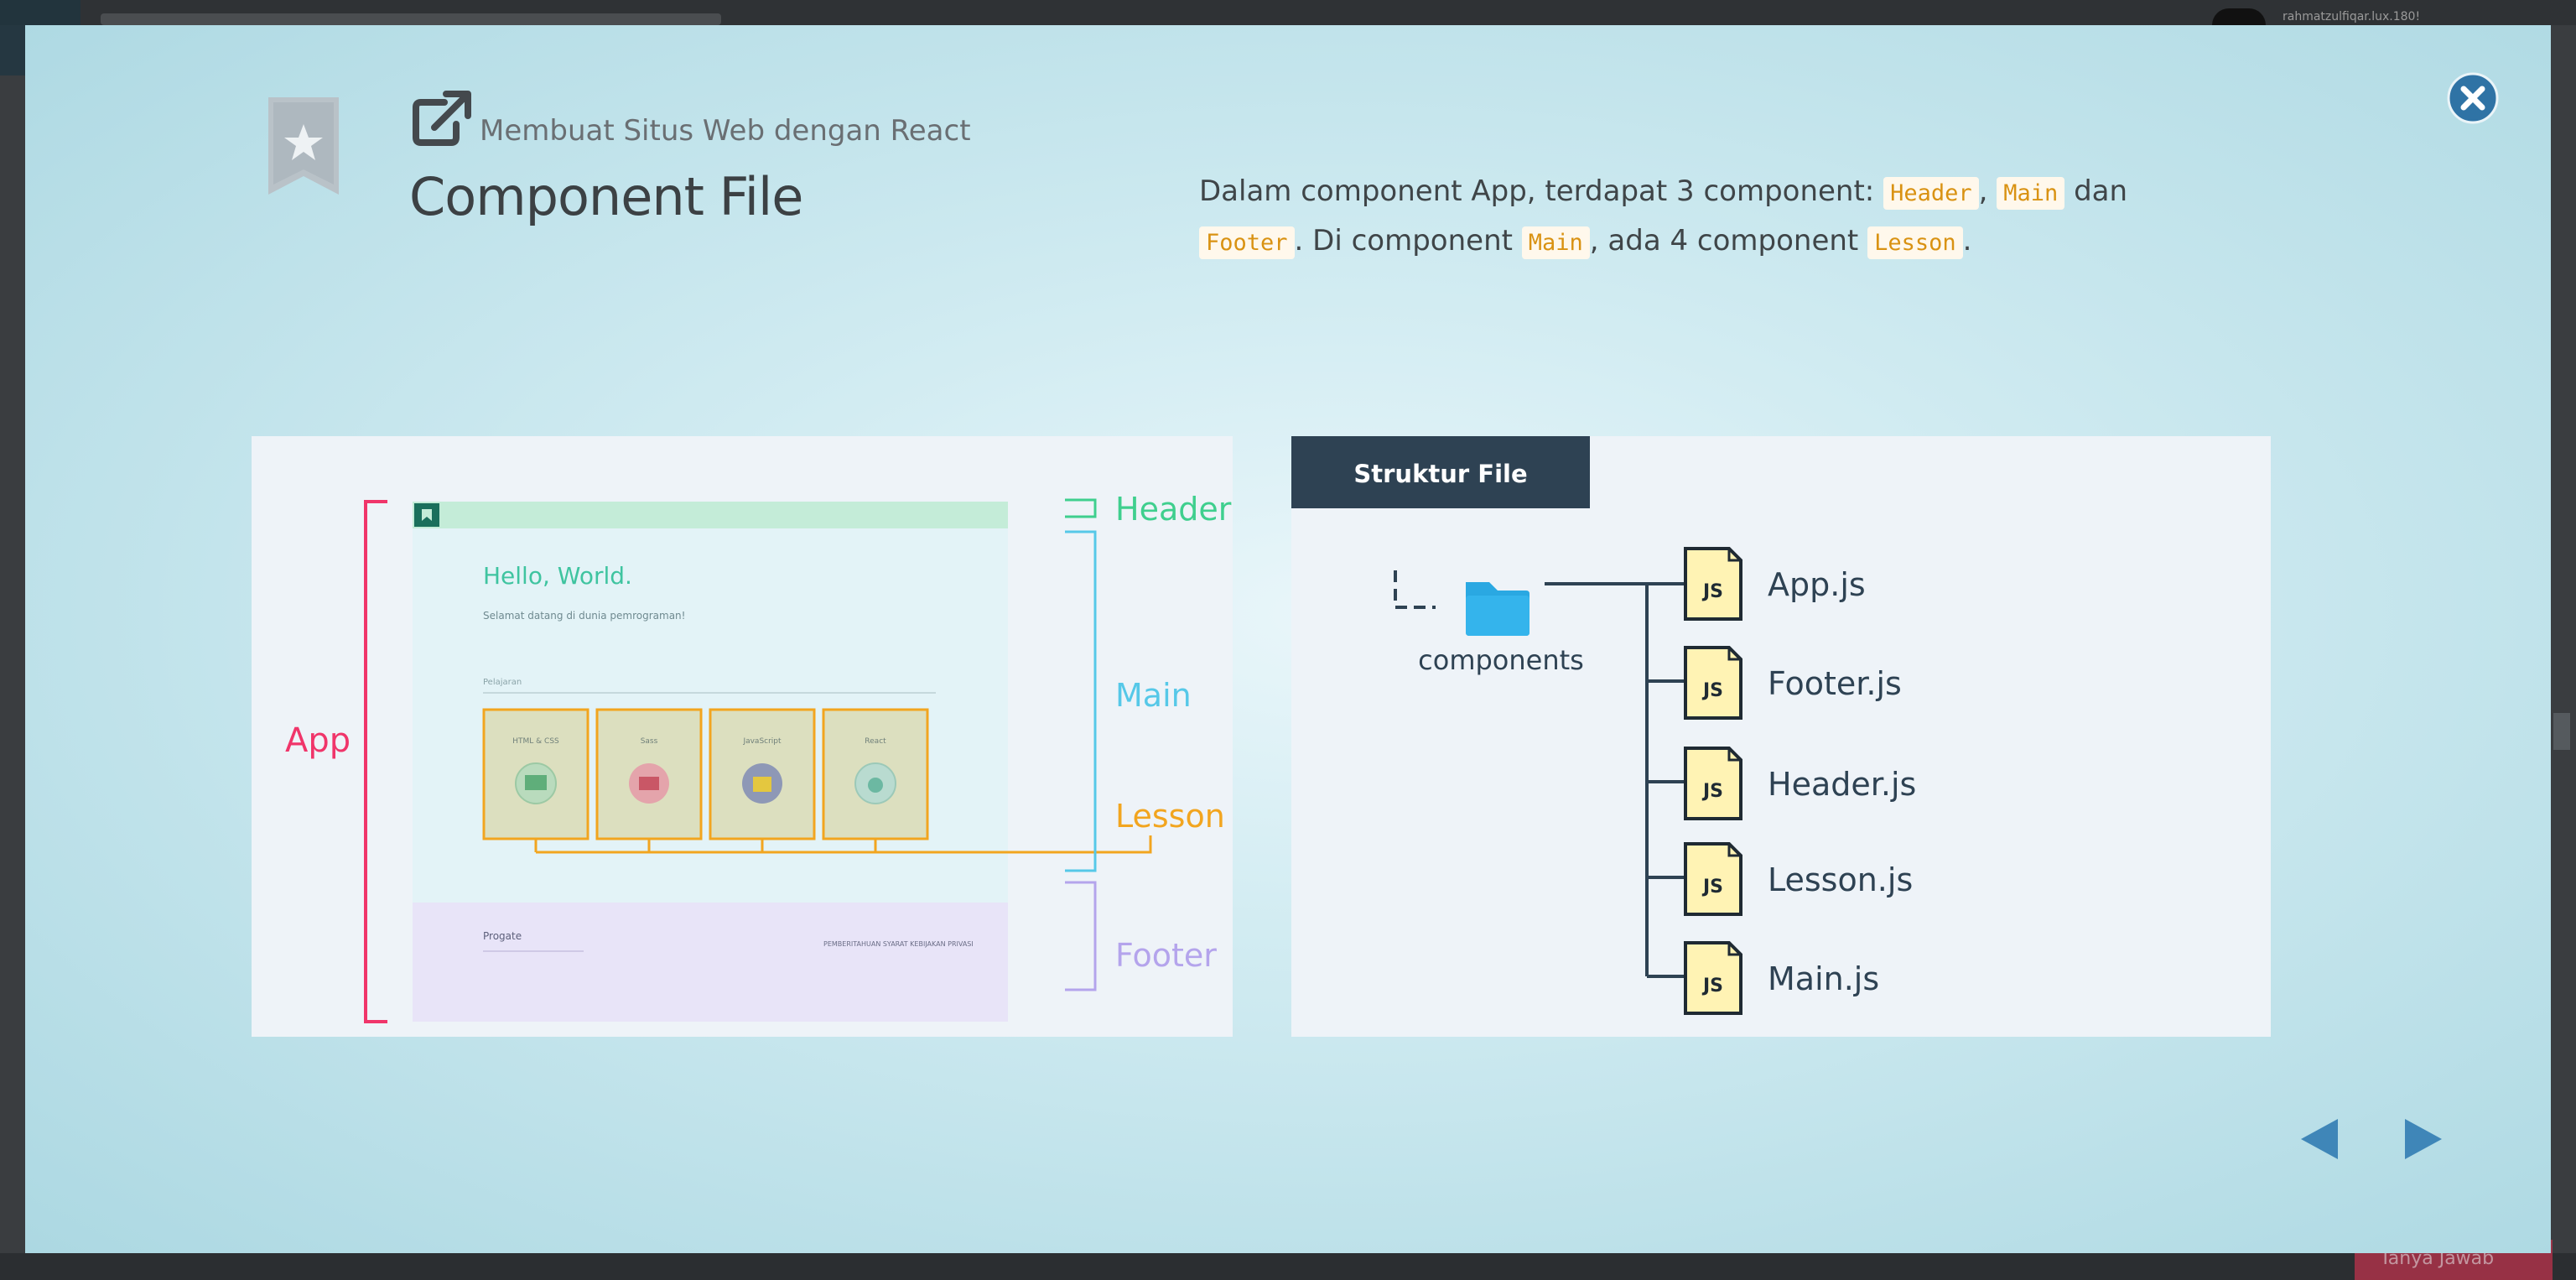 This screenshot has width=2576, height=1280. What do you see at coordinates (303, 146) in the screenshot?
I see `bookmark-star-icon` at bounding box center [303, 146].